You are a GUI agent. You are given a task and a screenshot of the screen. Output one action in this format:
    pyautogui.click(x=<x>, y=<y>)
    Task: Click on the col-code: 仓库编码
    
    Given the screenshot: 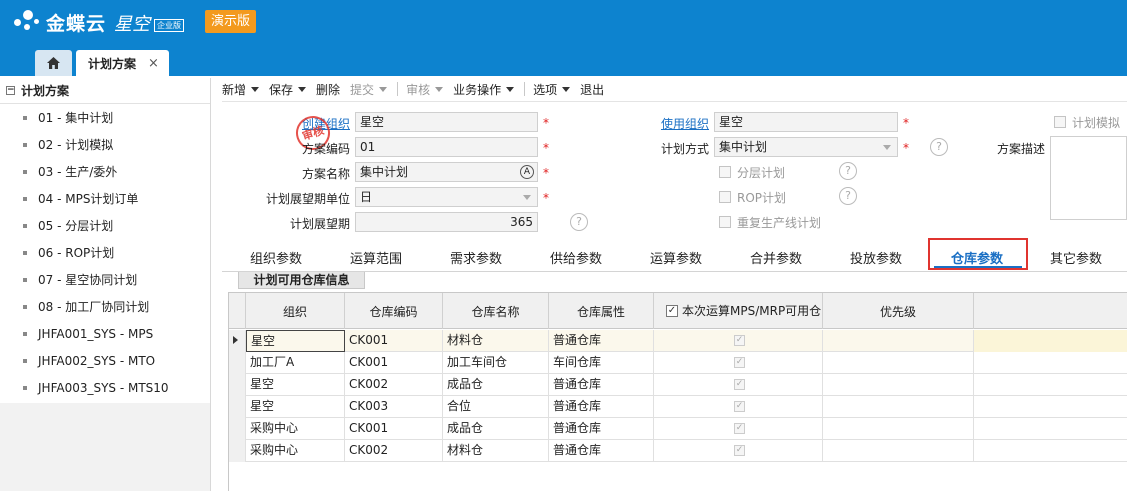 What is the action you would take?
    pyautogui.click(x=394, y=311)
    